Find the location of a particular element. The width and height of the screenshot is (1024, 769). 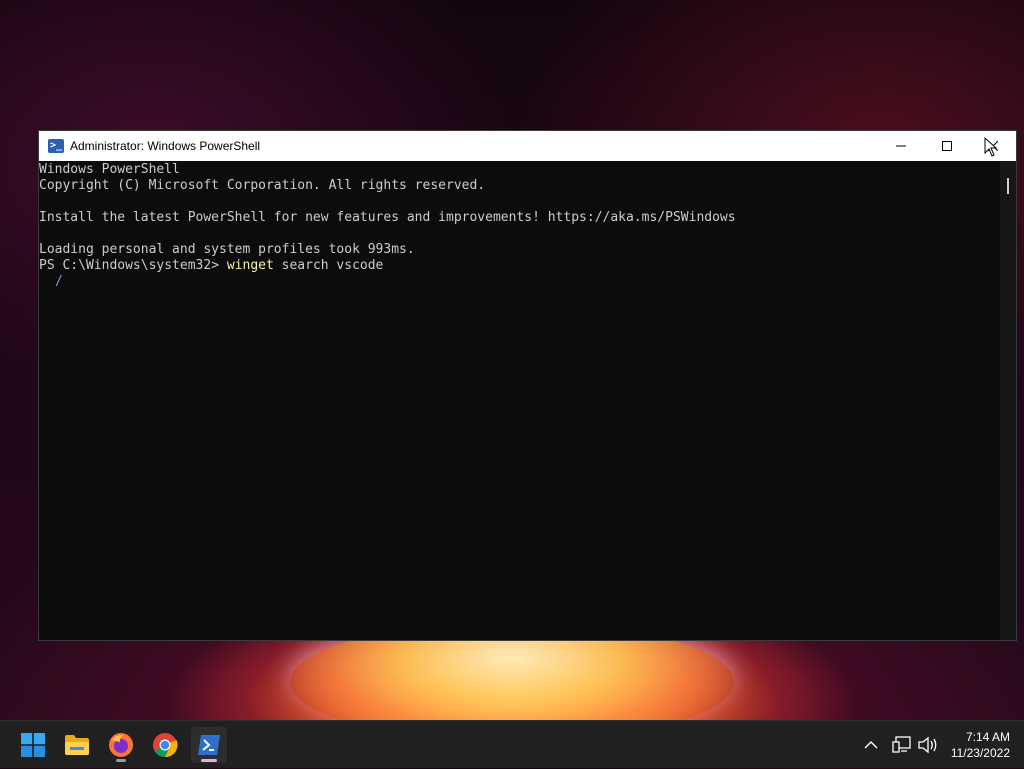

system-clock: 7:14 AM 11/23/2022 is located at coordinates (980, 745).